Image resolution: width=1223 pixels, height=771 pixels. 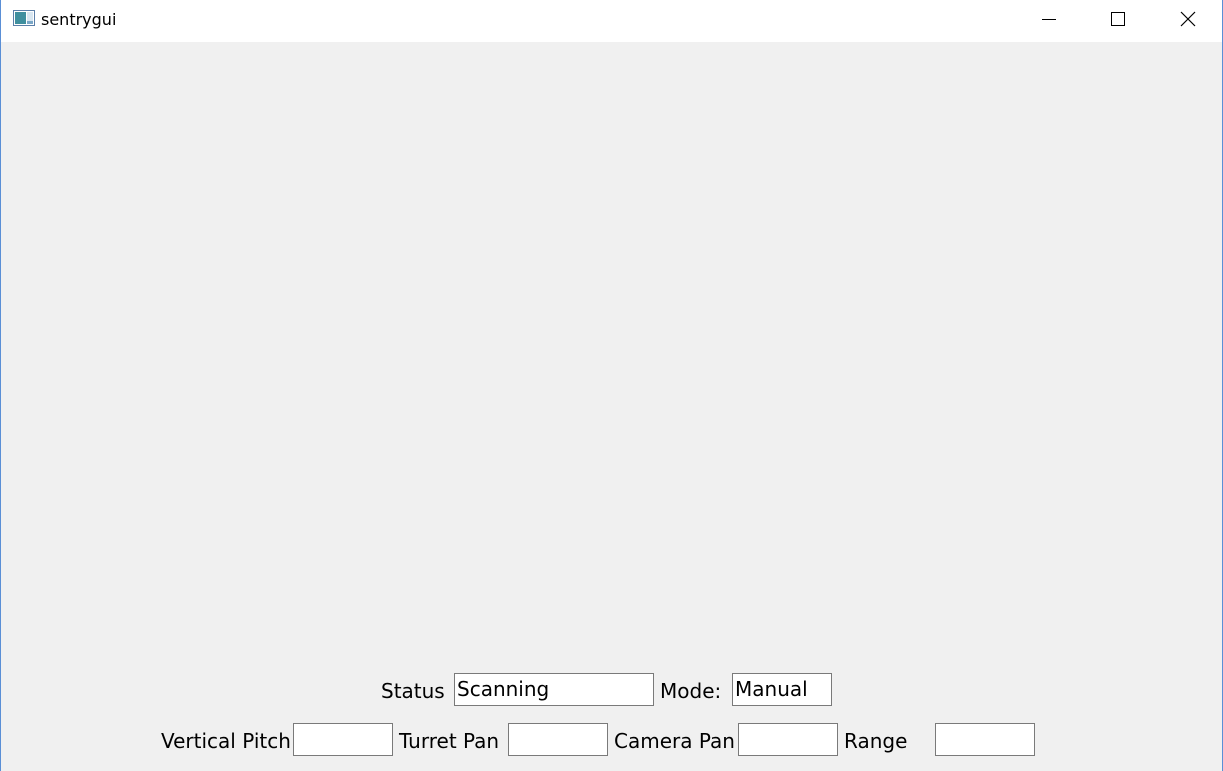 I want to click on range-field, so click(x=985, y=739).